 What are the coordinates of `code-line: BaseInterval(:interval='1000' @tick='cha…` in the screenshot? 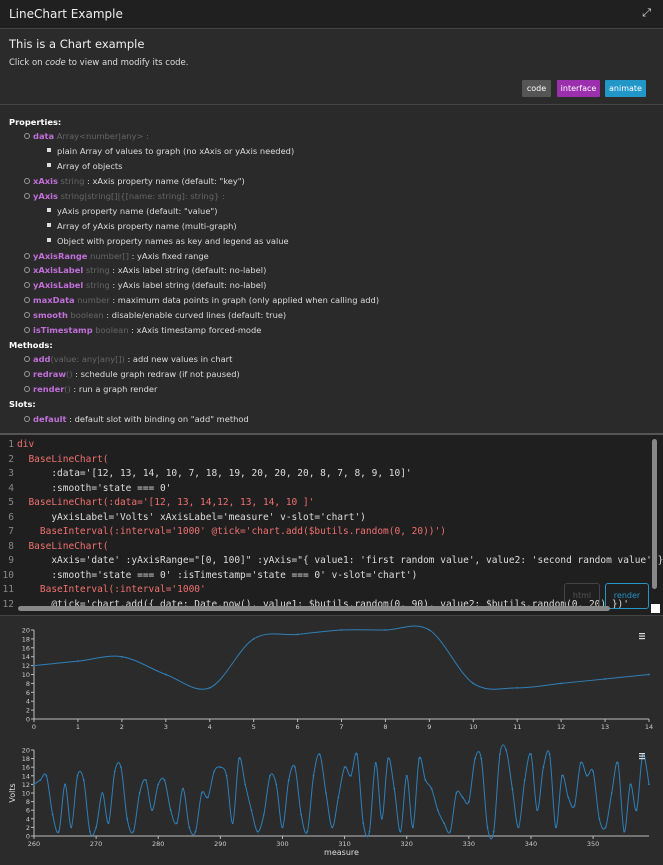 It's located at (231, 531).